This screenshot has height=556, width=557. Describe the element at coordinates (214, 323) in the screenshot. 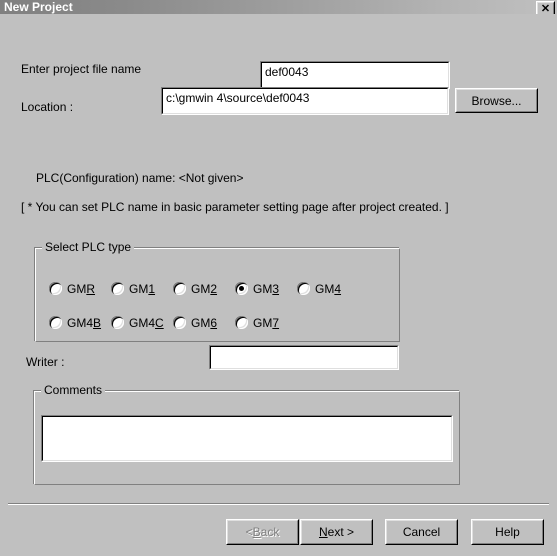

I see `radio-label-accel: 6` at that location.